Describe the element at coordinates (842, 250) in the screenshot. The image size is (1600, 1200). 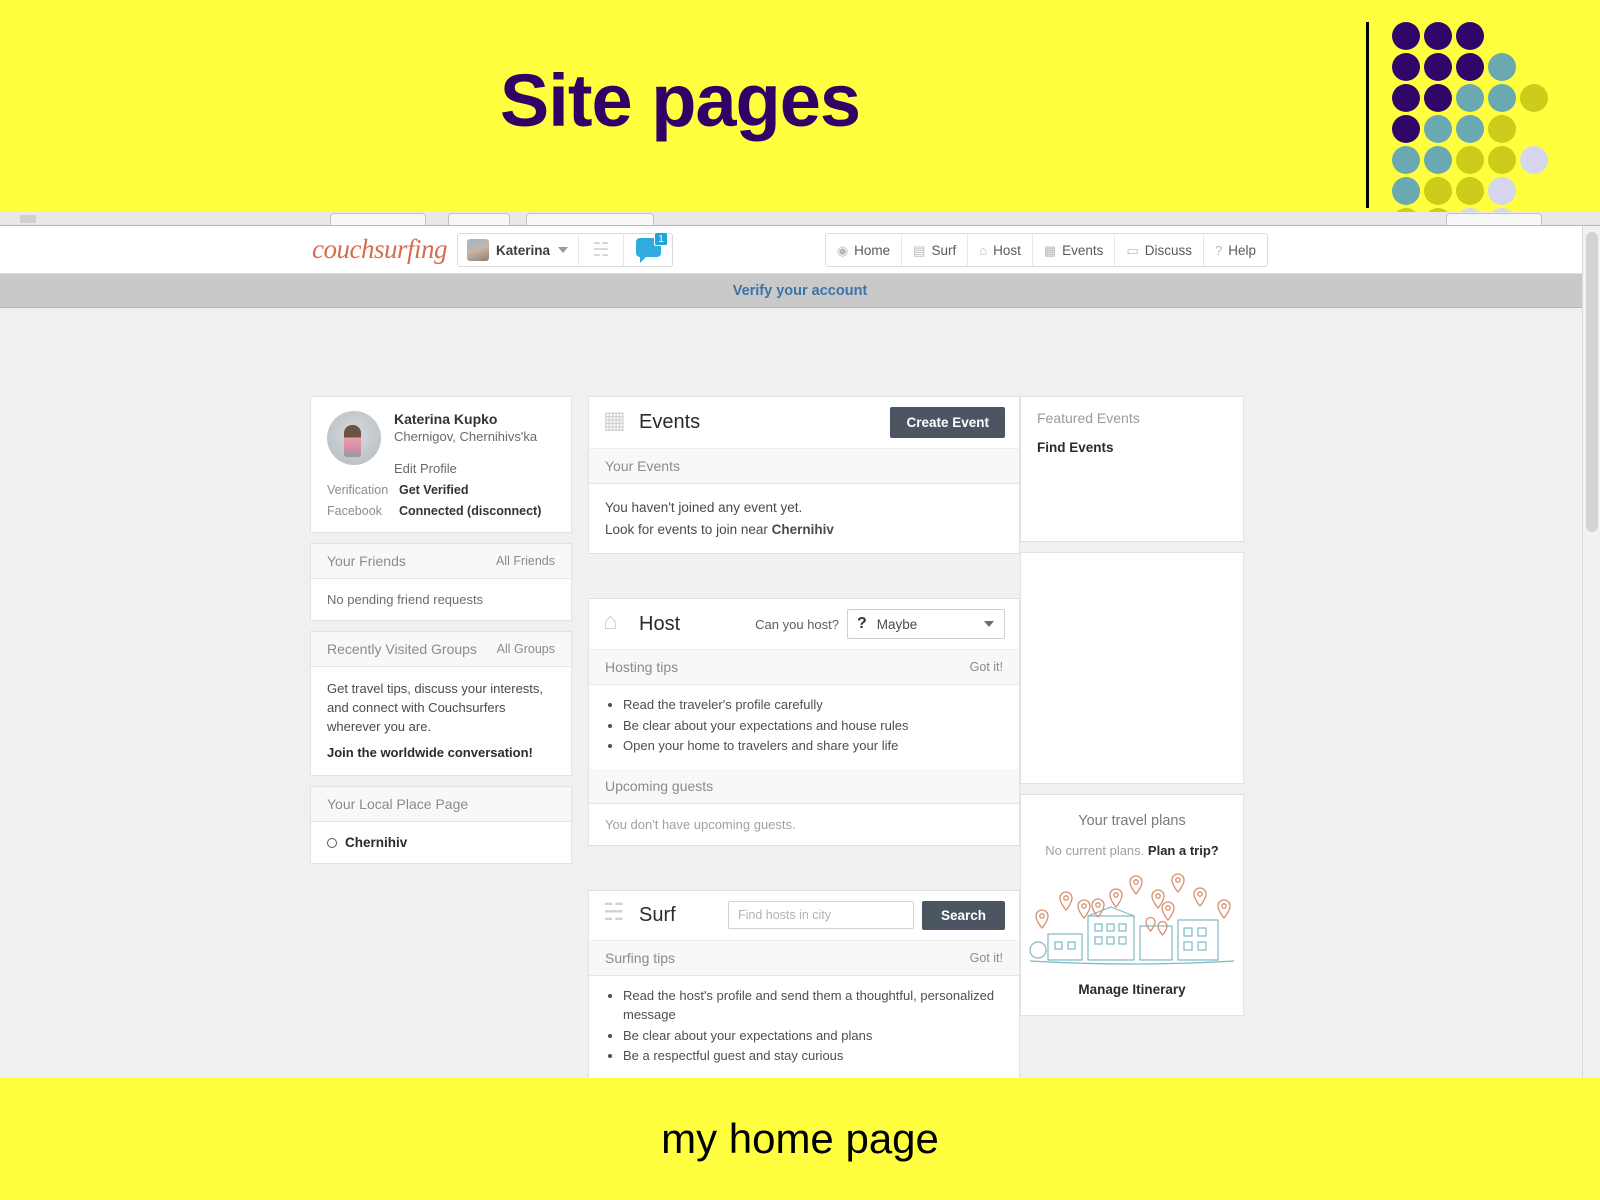
I see `eye-icon: ◉` at that location.